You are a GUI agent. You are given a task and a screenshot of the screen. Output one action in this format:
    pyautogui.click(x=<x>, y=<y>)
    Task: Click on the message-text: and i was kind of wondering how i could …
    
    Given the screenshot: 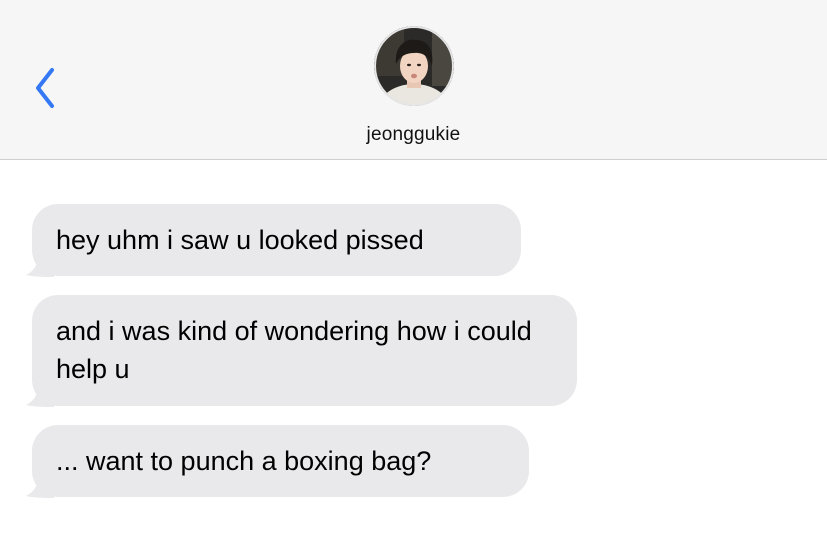 What is the action you would take?
    pyautogui.click(x=294, y=350)
    